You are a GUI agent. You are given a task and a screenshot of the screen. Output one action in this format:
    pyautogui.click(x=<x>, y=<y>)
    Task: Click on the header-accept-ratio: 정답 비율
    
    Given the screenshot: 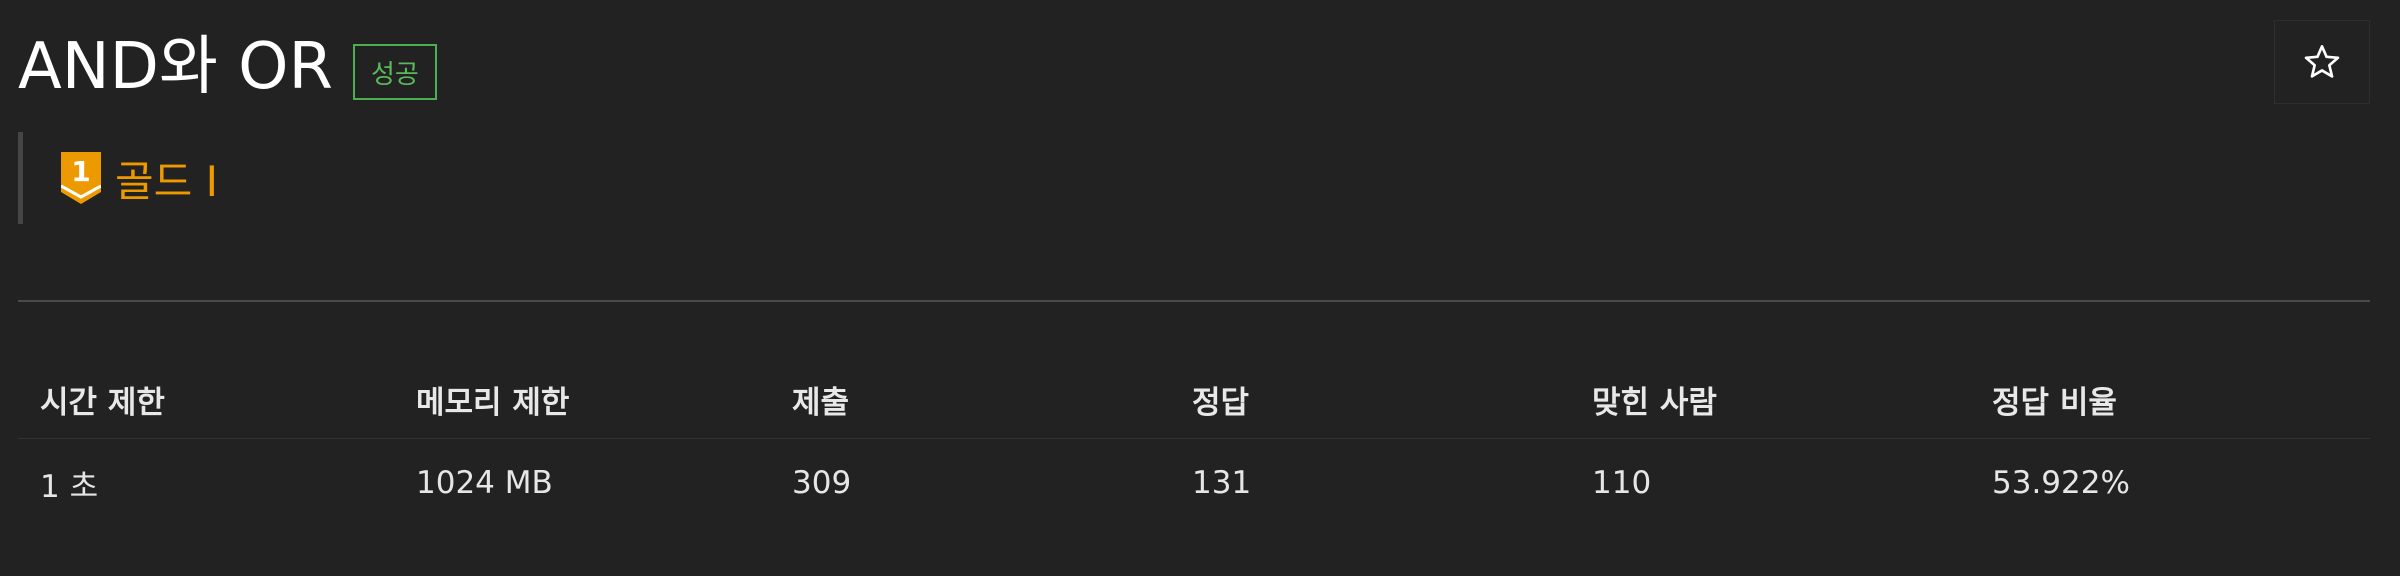 What is the action you would take?
    pyautogui.click(x=2170, y=399)
    